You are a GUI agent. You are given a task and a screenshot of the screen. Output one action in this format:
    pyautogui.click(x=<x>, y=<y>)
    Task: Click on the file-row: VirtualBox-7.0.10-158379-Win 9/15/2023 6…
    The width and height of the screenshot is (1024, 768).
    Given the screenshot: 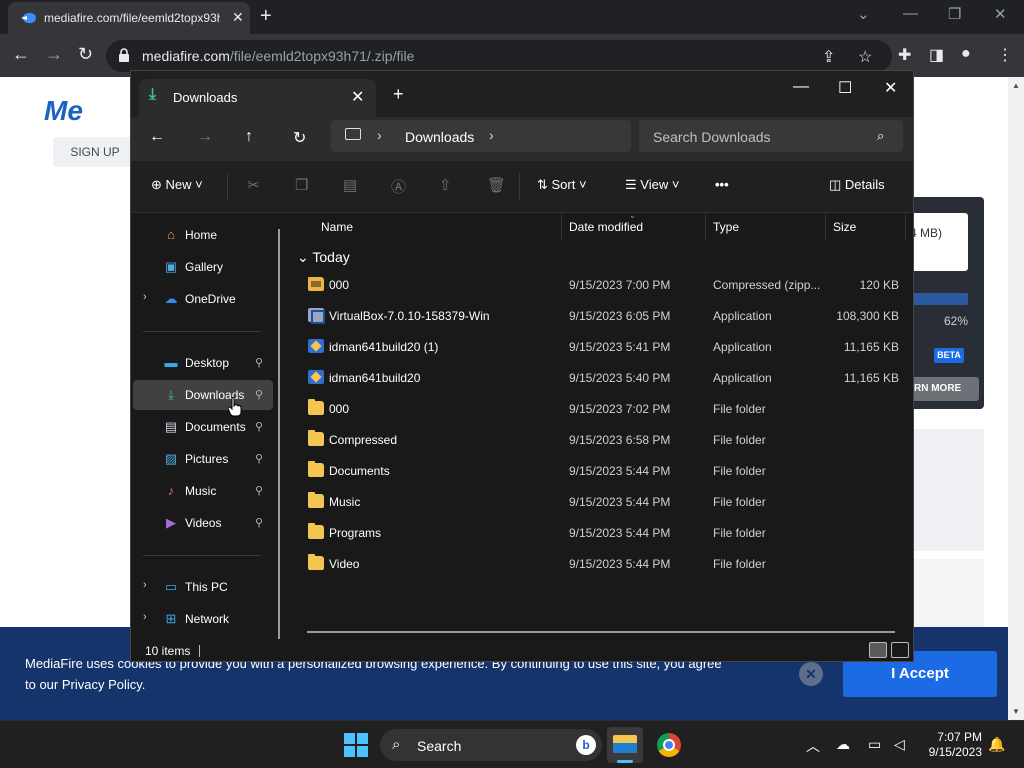 What is the action you would take?
    pyautogui.click(x=603, y=316)
    